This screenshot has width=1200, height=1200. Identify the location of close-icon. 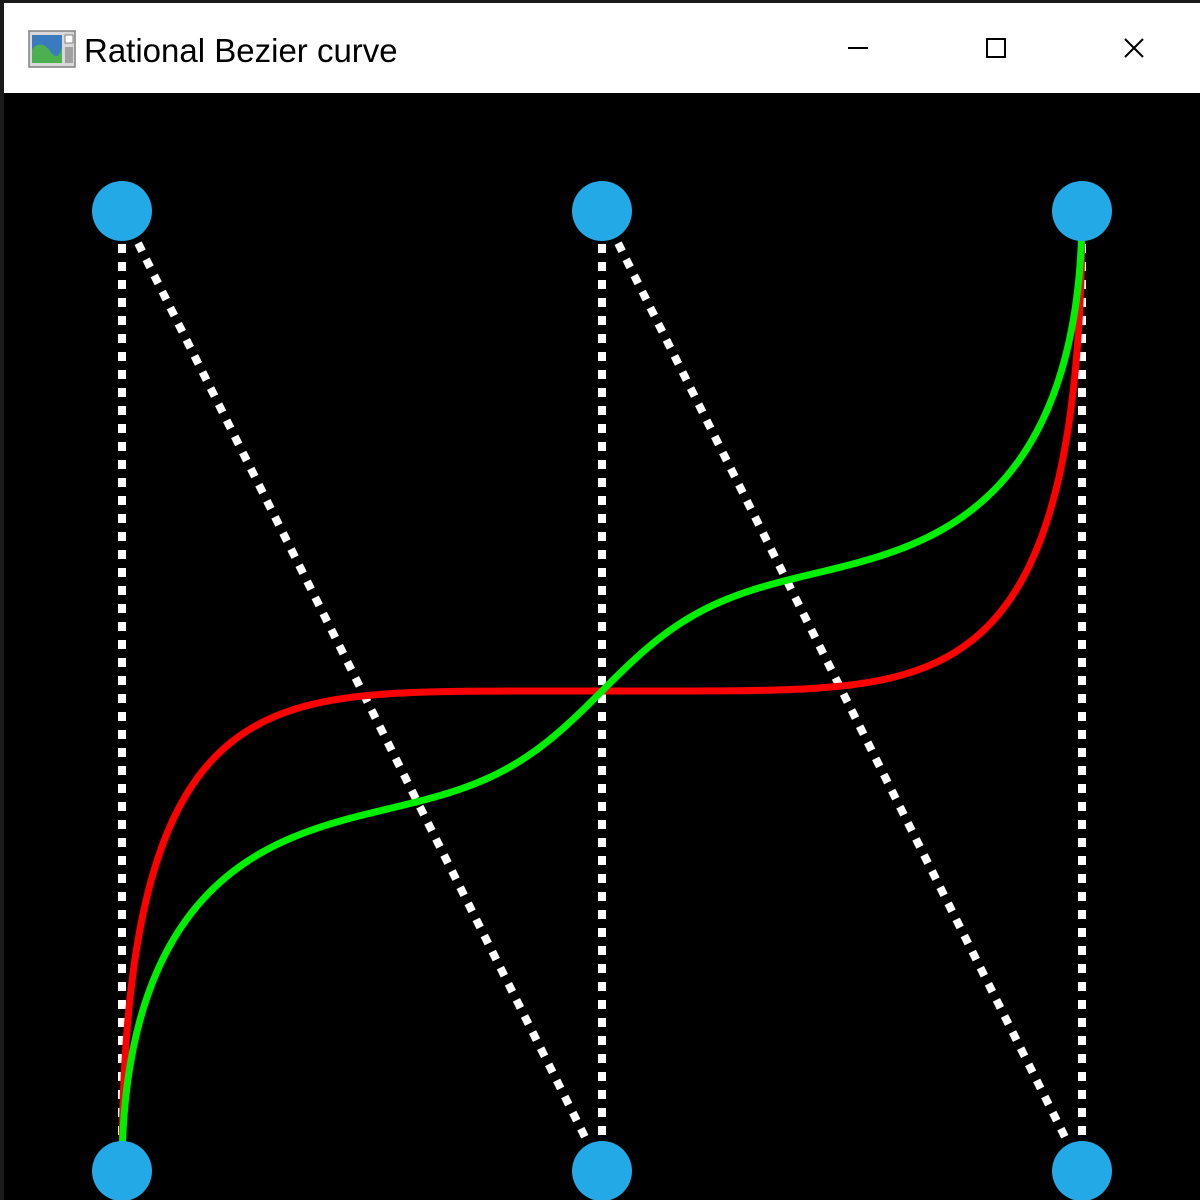
(1134, 48).